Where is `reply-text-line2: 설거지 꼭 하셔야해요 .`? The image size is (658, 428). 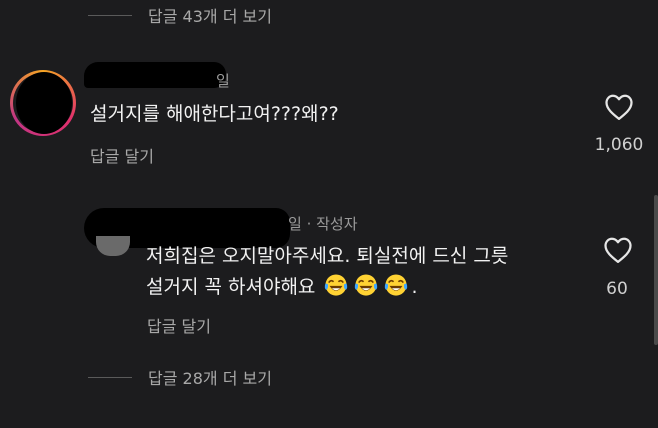
reply-text-line2: 설거지 꼭 하셔야해요 . is located at coordinates (327, 287).